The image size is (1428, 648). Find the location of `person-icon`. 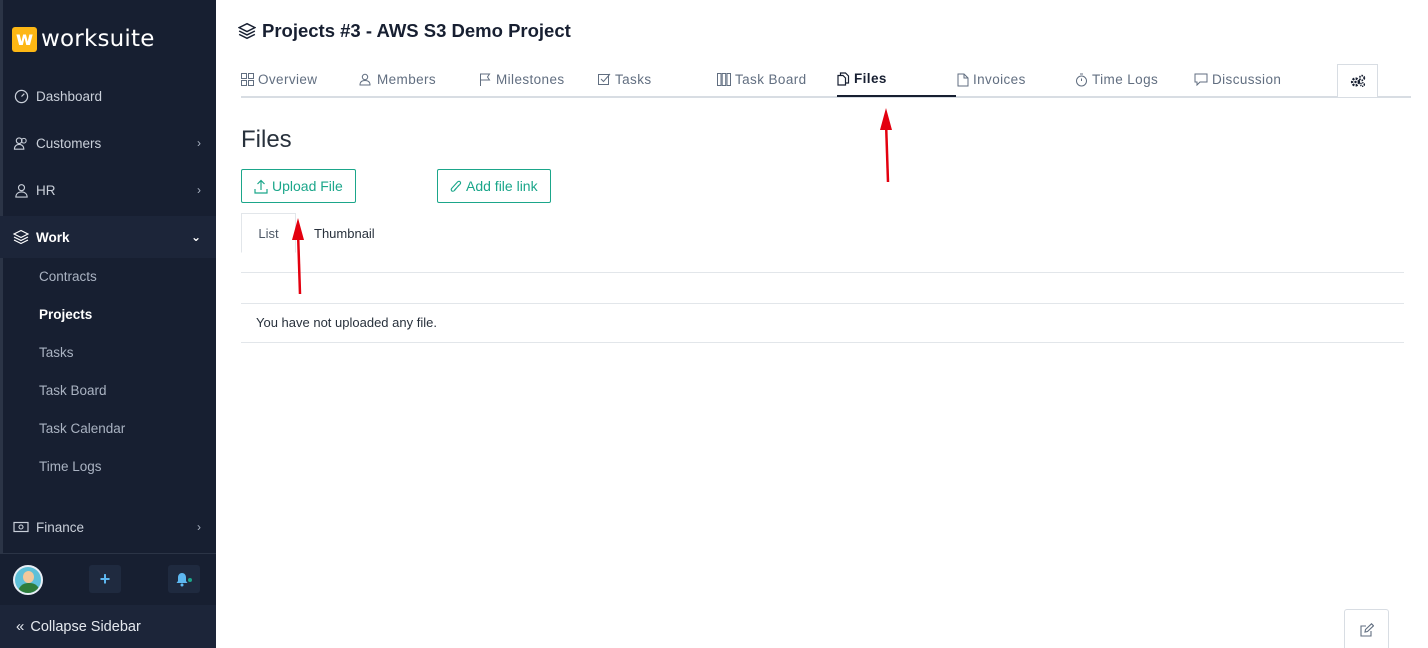

person-icon is located at coordinates (21, 190).